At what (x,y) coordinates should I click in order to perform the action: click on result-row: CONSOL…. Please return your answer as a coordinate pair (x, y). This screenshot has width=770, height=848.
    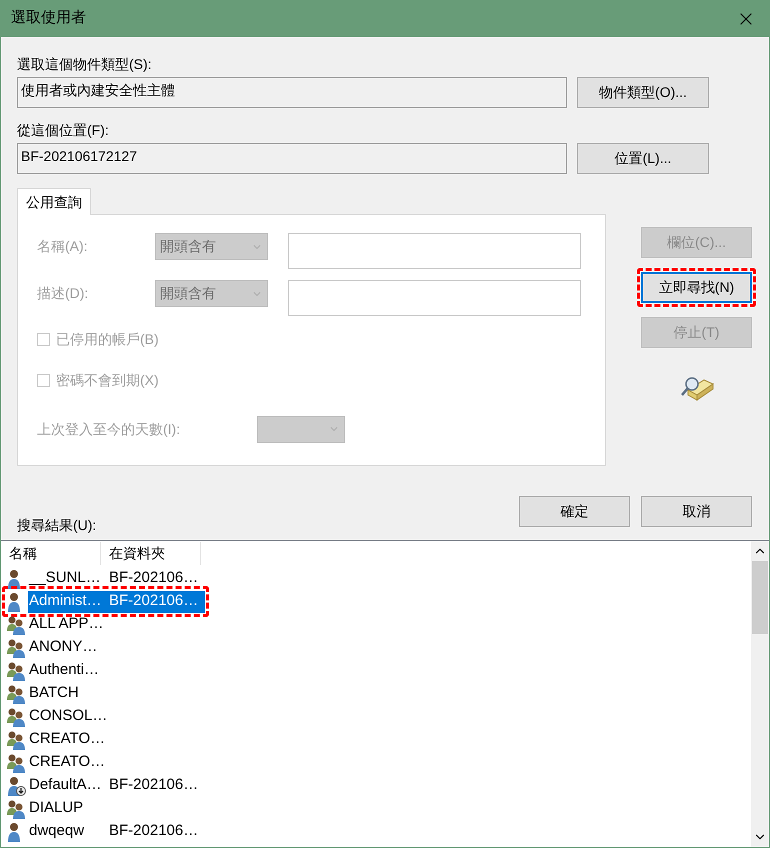
    Looking at the image, I should click on (116, 717).